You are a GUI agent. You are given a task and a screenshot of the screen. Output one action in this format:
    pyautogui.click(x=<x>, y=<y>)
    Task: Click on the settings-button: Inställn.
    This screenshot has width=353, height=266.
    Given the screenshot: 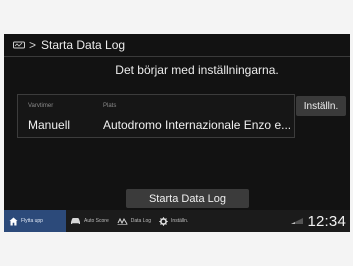 What is the action you would take?
    pyautogui.click(x=321, y=106)
    